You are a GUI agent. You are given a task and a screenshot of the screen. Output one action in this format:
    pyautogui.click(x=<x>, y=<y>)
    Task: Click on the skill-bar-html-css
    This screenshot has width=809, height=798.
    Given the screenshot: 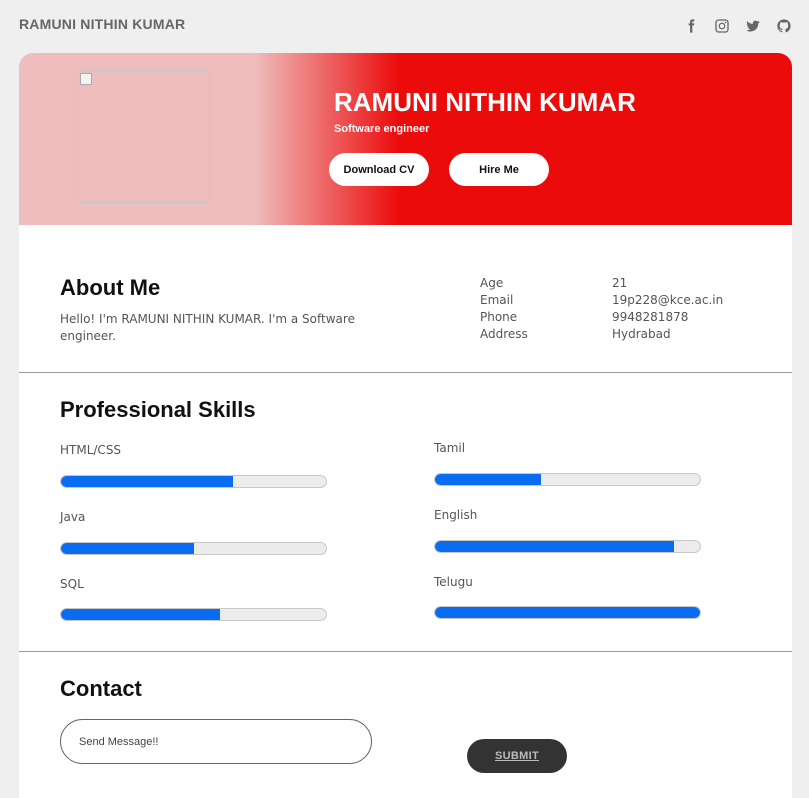 What is the action you would take?
    pyautogui.click(x=193, y=481)
    